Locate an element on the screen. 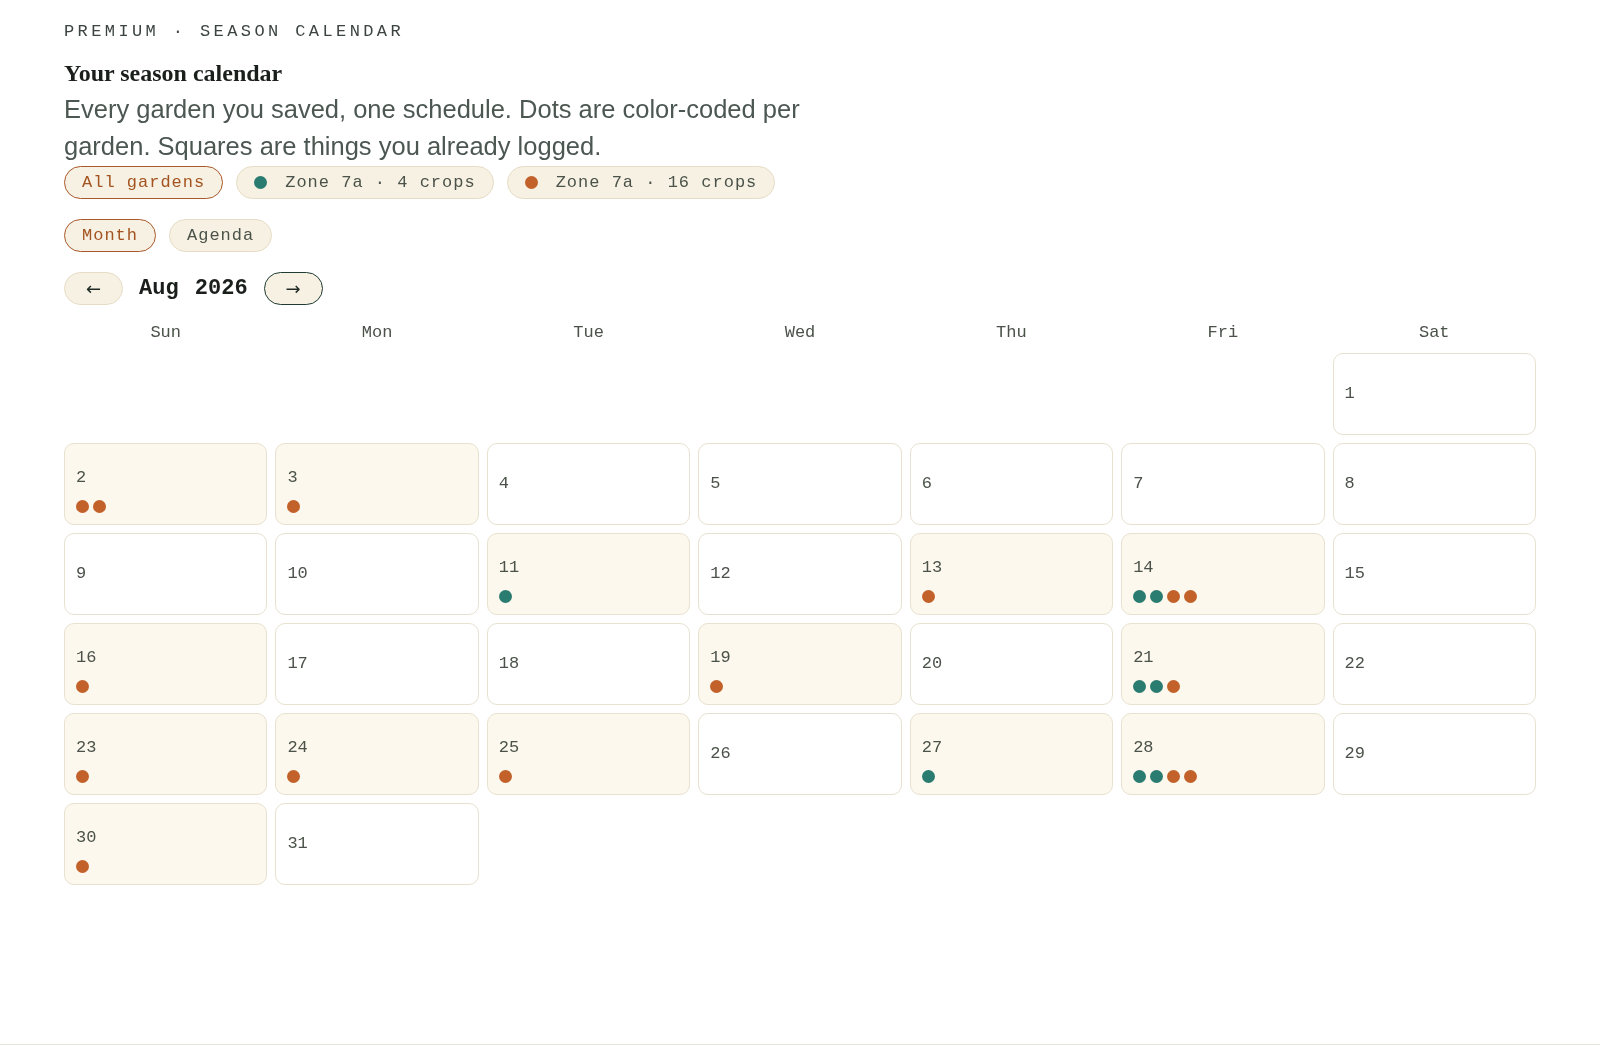 The image size is (1600, 1046). day-cell: 30 is located at coordinates (166, 844).